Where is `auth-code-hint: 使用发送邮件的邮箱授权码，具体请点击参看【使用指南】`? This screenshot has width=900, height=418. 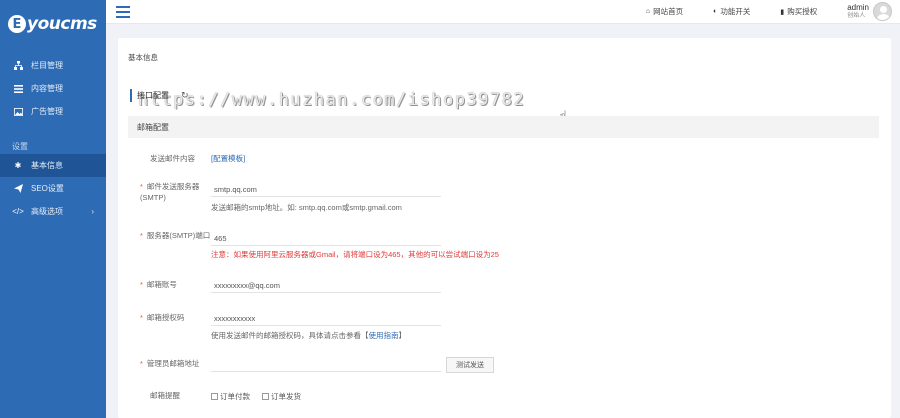
auth-code-hint: 使用发送邮件的邮箱授权码，具体请点击参看【使用指南】 is located at coordinates (308, 335).